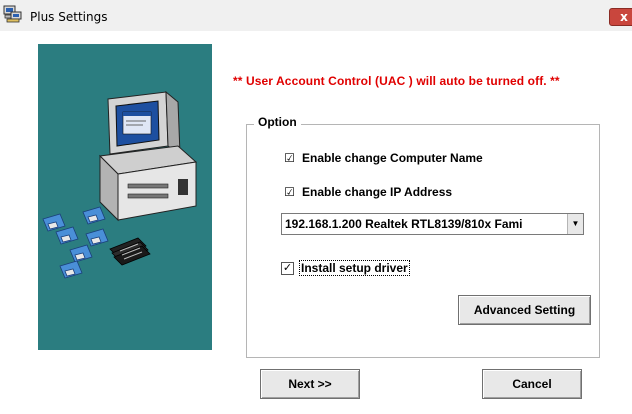 The image size is (632, 414). Describe the element at coordinates (354, 268) in the screenshot. I see `install-setup-driver-label: Install setup driver` at that location.